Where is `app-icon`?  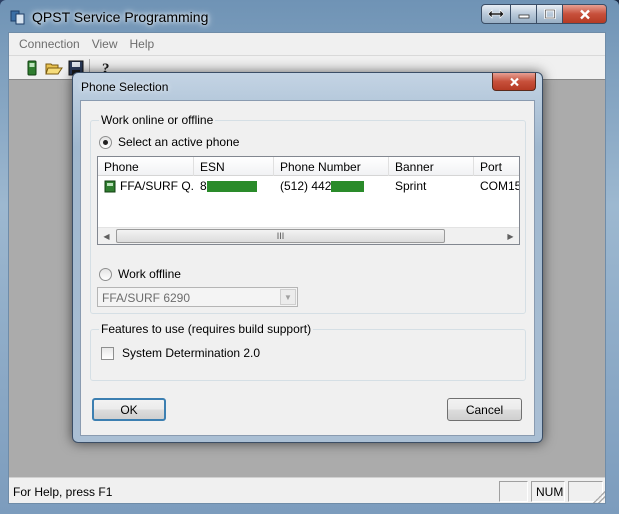
app-icon is located at coordinates (17, 17).